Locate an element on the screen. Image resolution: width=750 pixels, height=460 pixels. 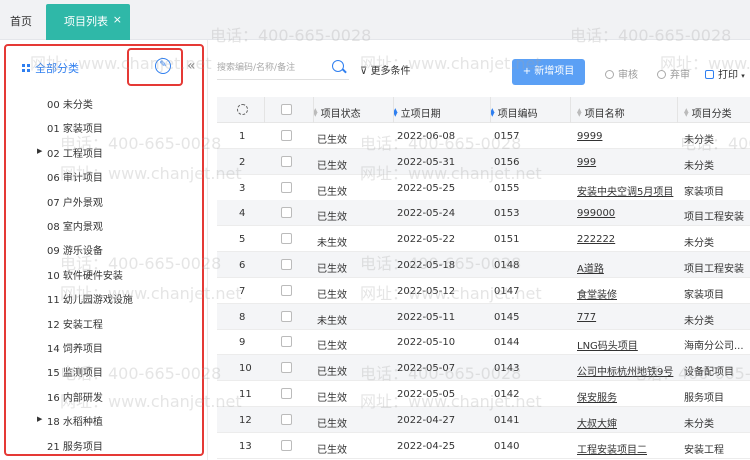
cell-name: 安装中央空调5月项目 is located at coordinates (625, 190).